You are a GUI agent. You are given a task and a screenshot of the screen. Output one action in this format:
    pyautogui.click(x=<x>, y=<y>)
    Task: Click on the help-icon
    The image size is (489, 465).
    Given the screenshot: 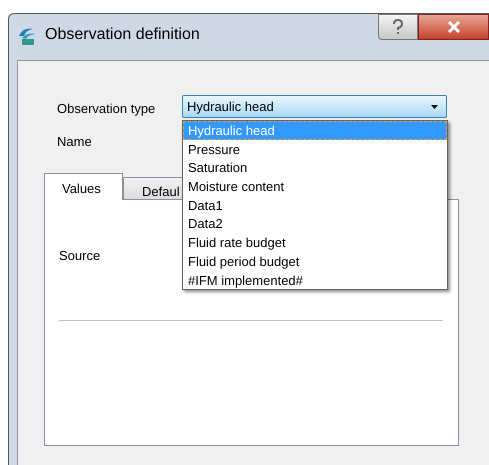 What is the action you would take?
    pyautogui.click(x=398, y=27)
    